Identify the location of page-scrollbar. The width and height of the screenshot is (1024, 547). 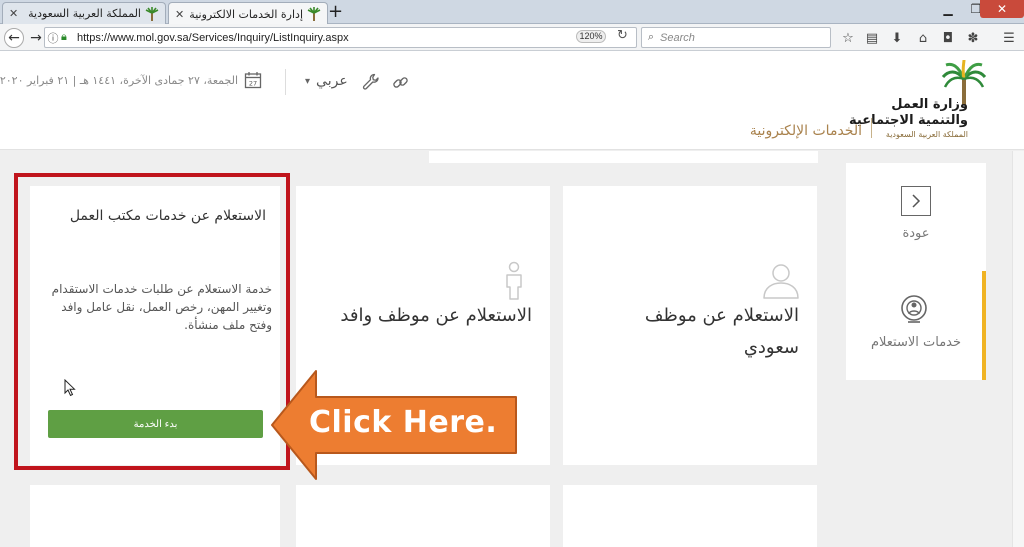
(1018, 349).